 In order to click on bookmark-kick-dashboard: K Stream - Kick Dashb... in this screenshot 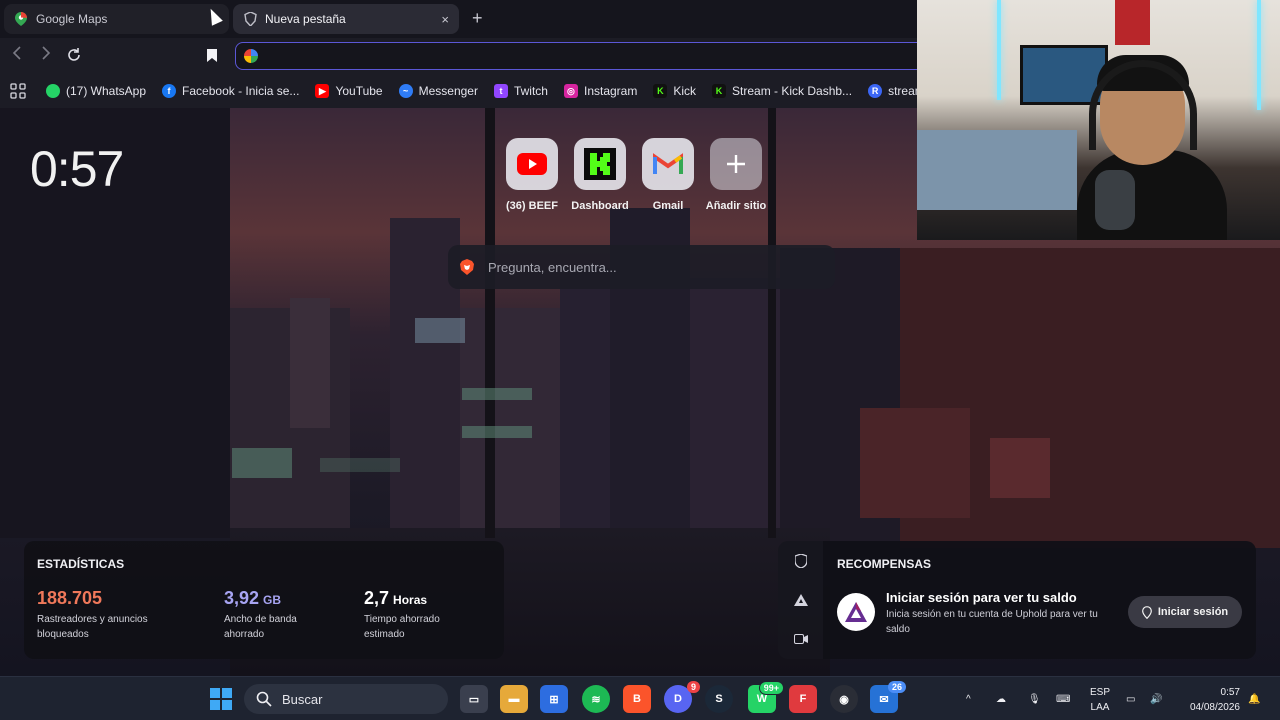, I will do `click(782, 91)`.